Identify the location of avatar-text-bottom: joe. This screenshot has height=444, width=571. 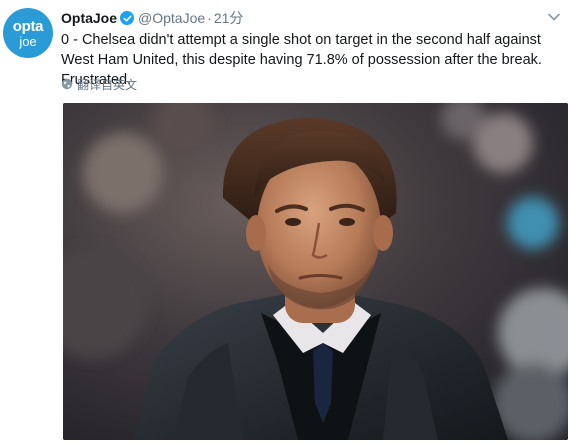
(28, 41).